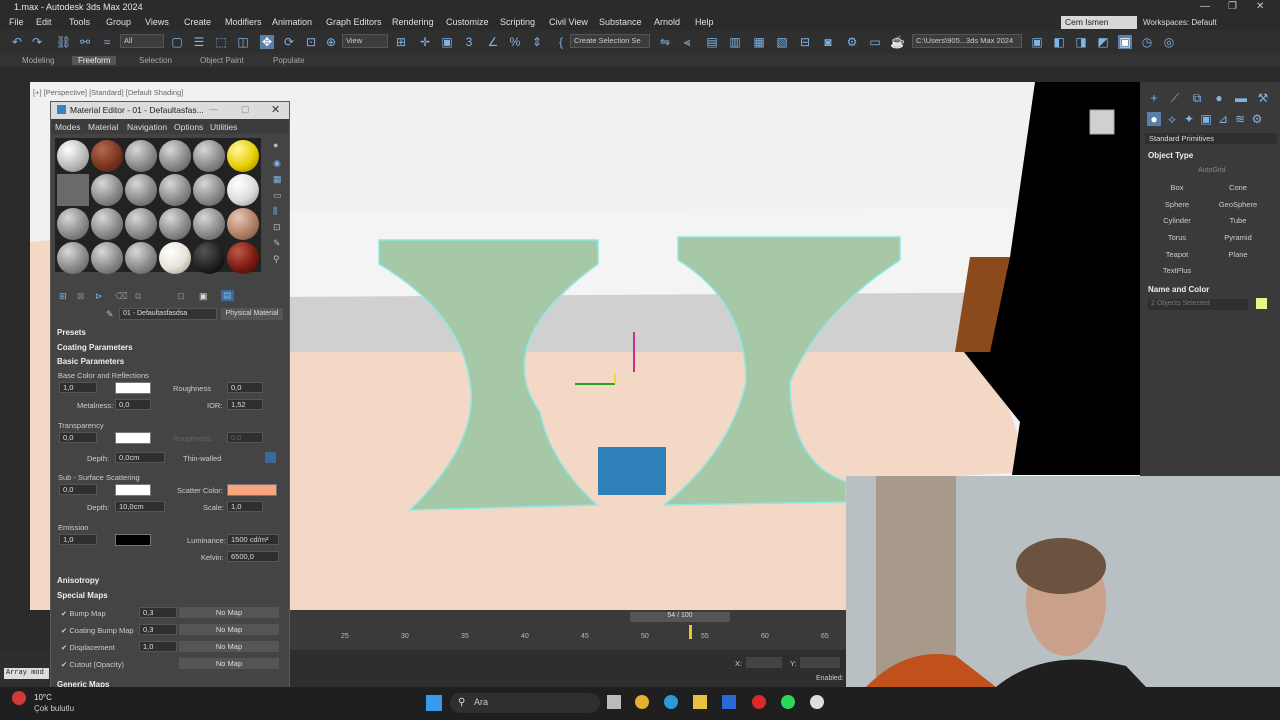 This screenshot has width=1280, height=720. What do you see at coordinates (192, 388) in the screenshot?
I see `roughness-label: Roughness` at bounding box center [192, 388].